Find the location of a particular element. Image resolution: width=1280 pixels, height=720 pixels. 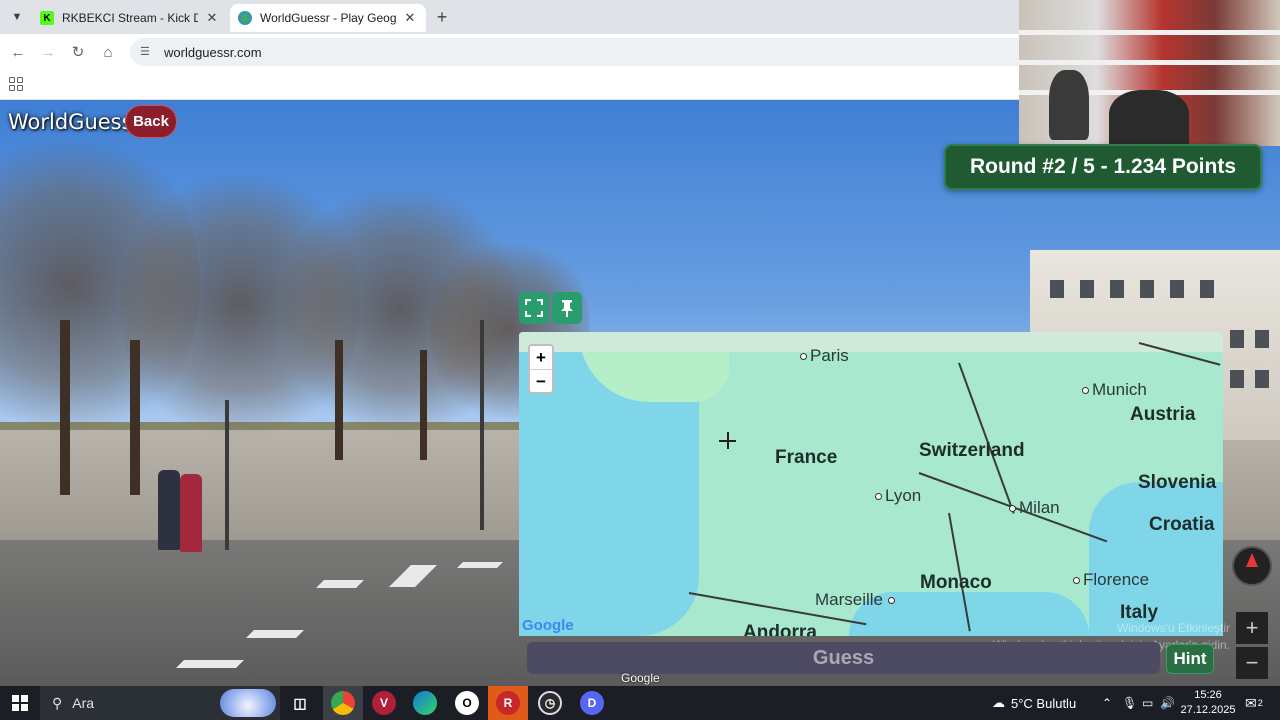

volume-icon: 🔊 is located at coordinates (1167, 703).